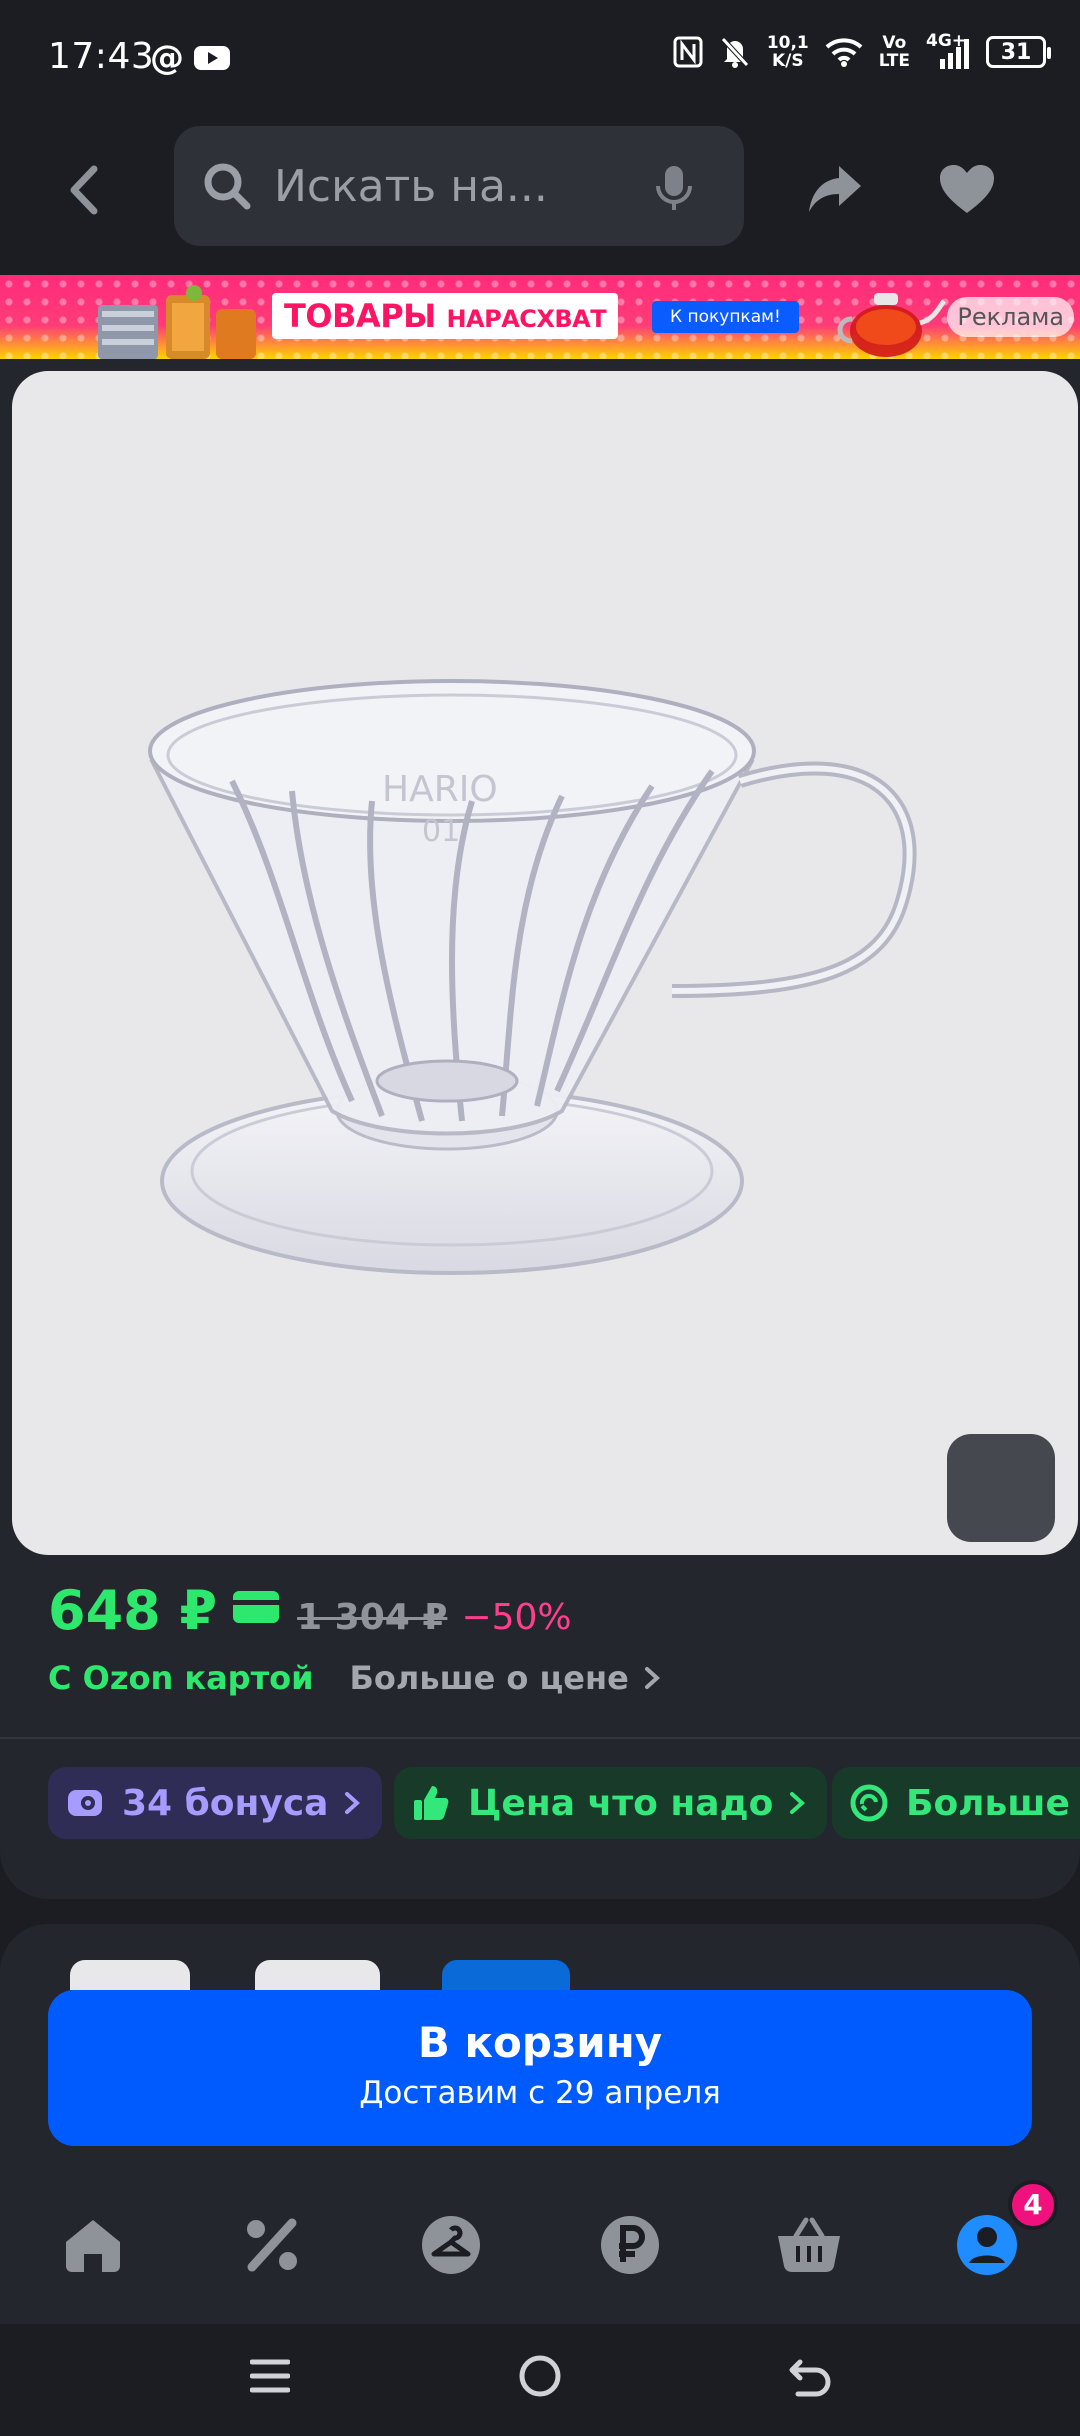 The width and height of the screenshot is (1080, 2436). Describe the element at coordinates (540, 2241) in the screenshot. I see `bottom-navigation` at that location.